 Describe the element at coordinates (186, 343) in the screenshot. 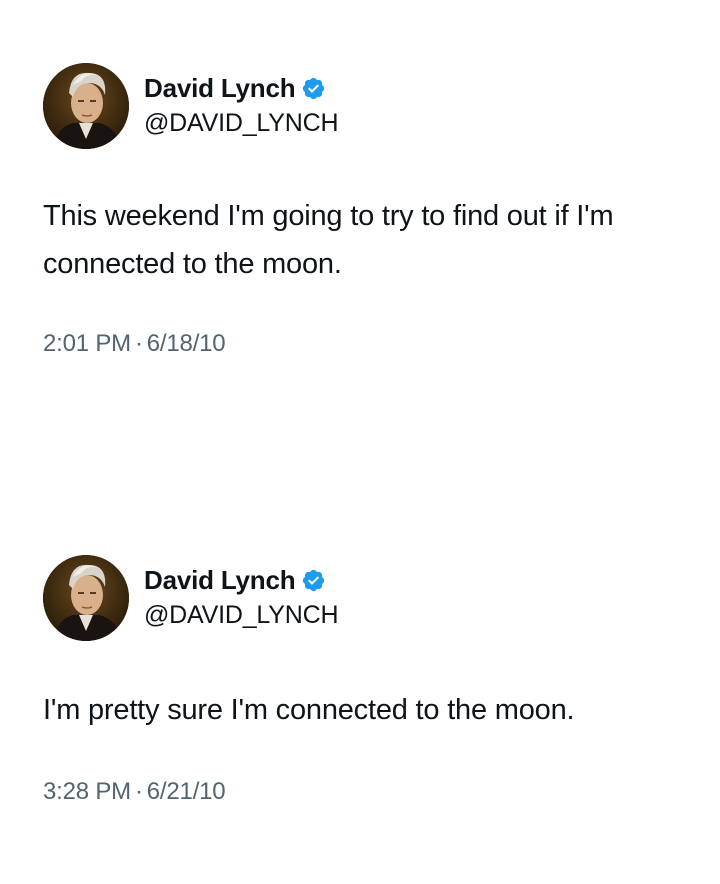

I see `tweet-date: 6/18/10` at that location.